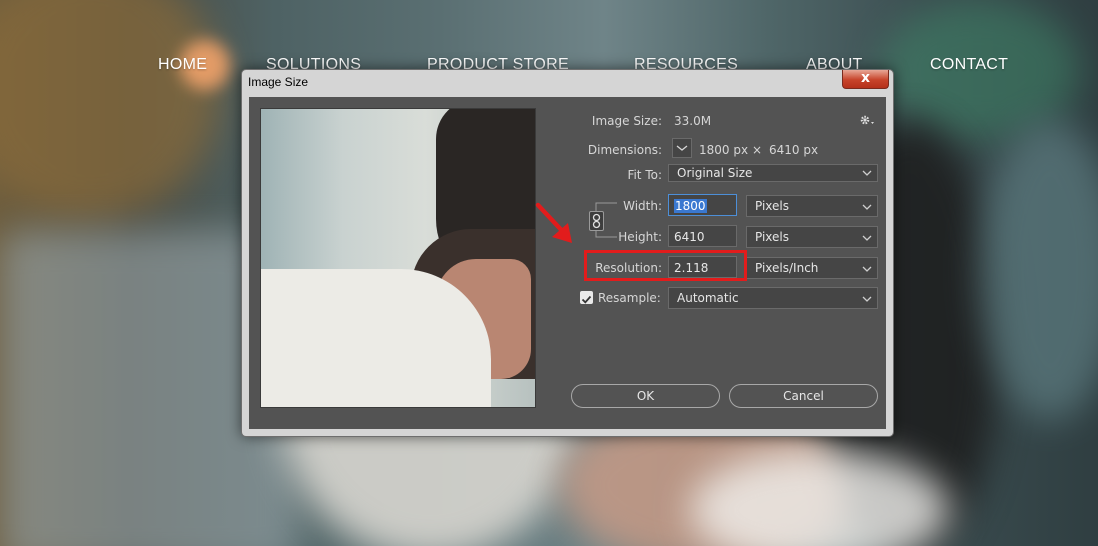  What do you see at coordinates (757, 150) in the screenshot?
I see `dimensions-times: ×` at bounding box center [757, 150].